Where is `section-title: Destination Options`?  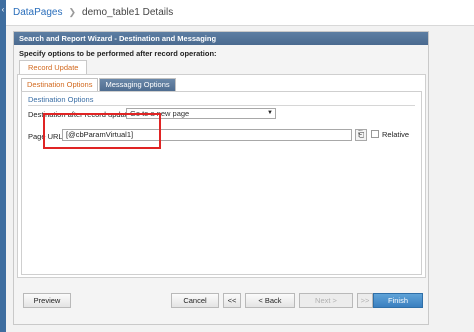
section-title: Destination Options is located at coordinates (61, 99).